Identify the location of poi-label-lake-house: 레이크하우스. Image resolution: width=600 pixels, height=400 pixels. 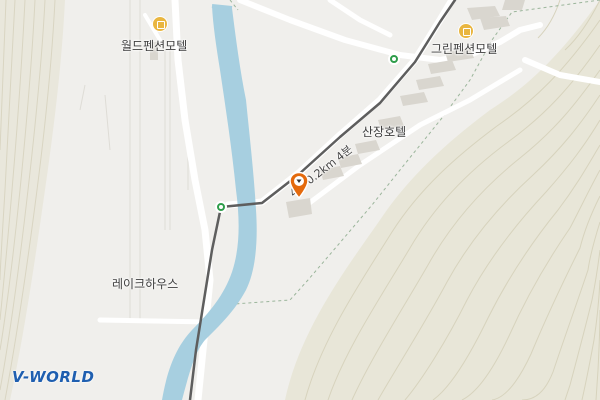
(145, 283).